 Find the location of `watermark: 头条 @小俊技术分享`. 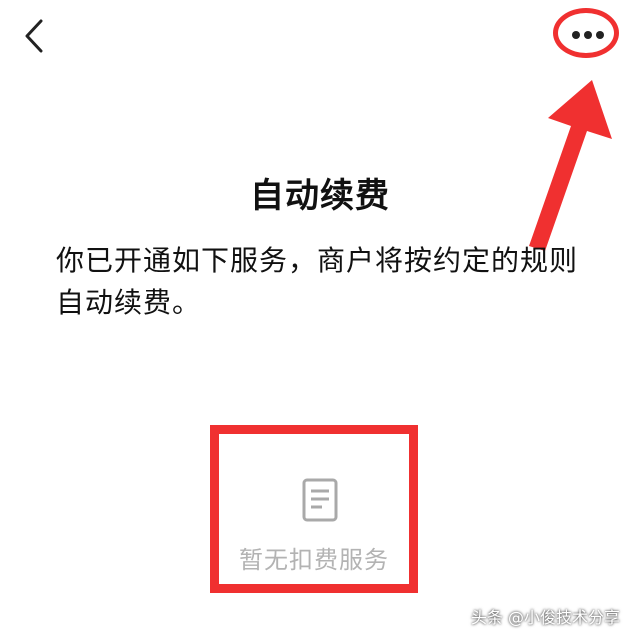

watermark: 头条 @小俊技术分享 is located at coordinates (545, 617).